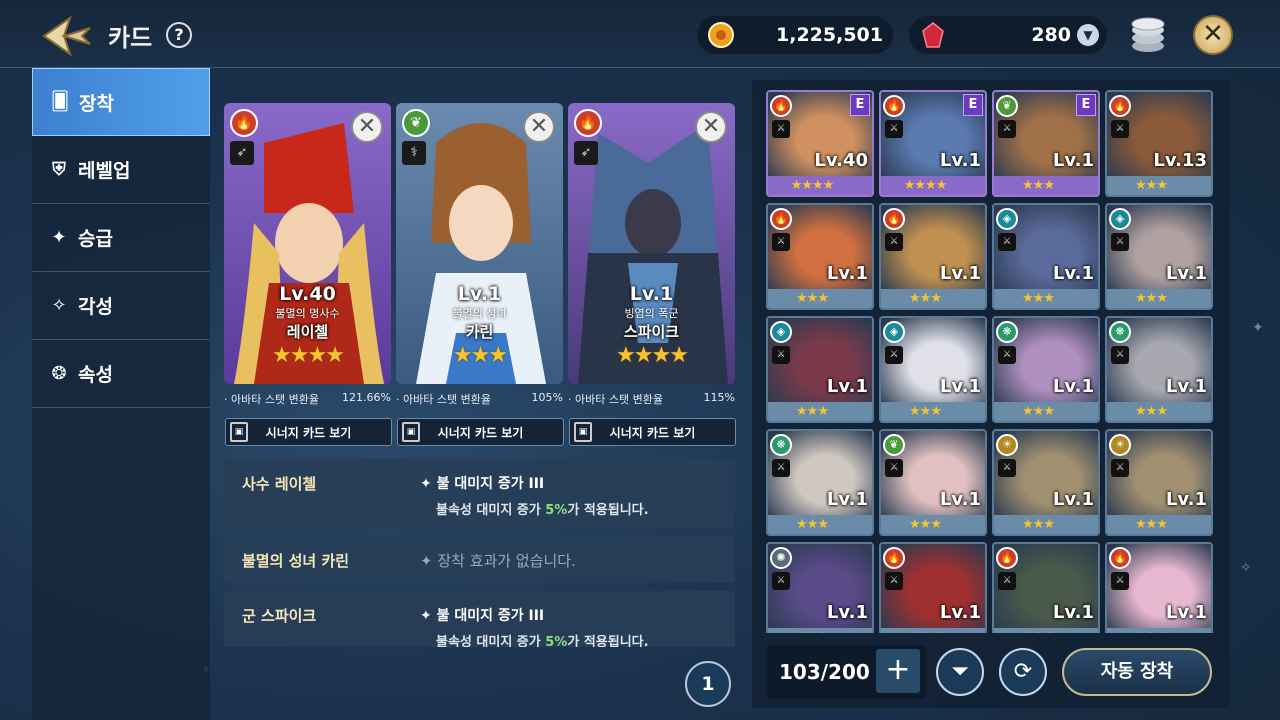 This screenshot has height=720, width=1280. Describe the element at coordinates (651, 243) in the screenshot. I see `equipped-card: 🔥 ➶ ✕ Lv.1 빙염의 폭군 스파이크 ★★★★` at that location.